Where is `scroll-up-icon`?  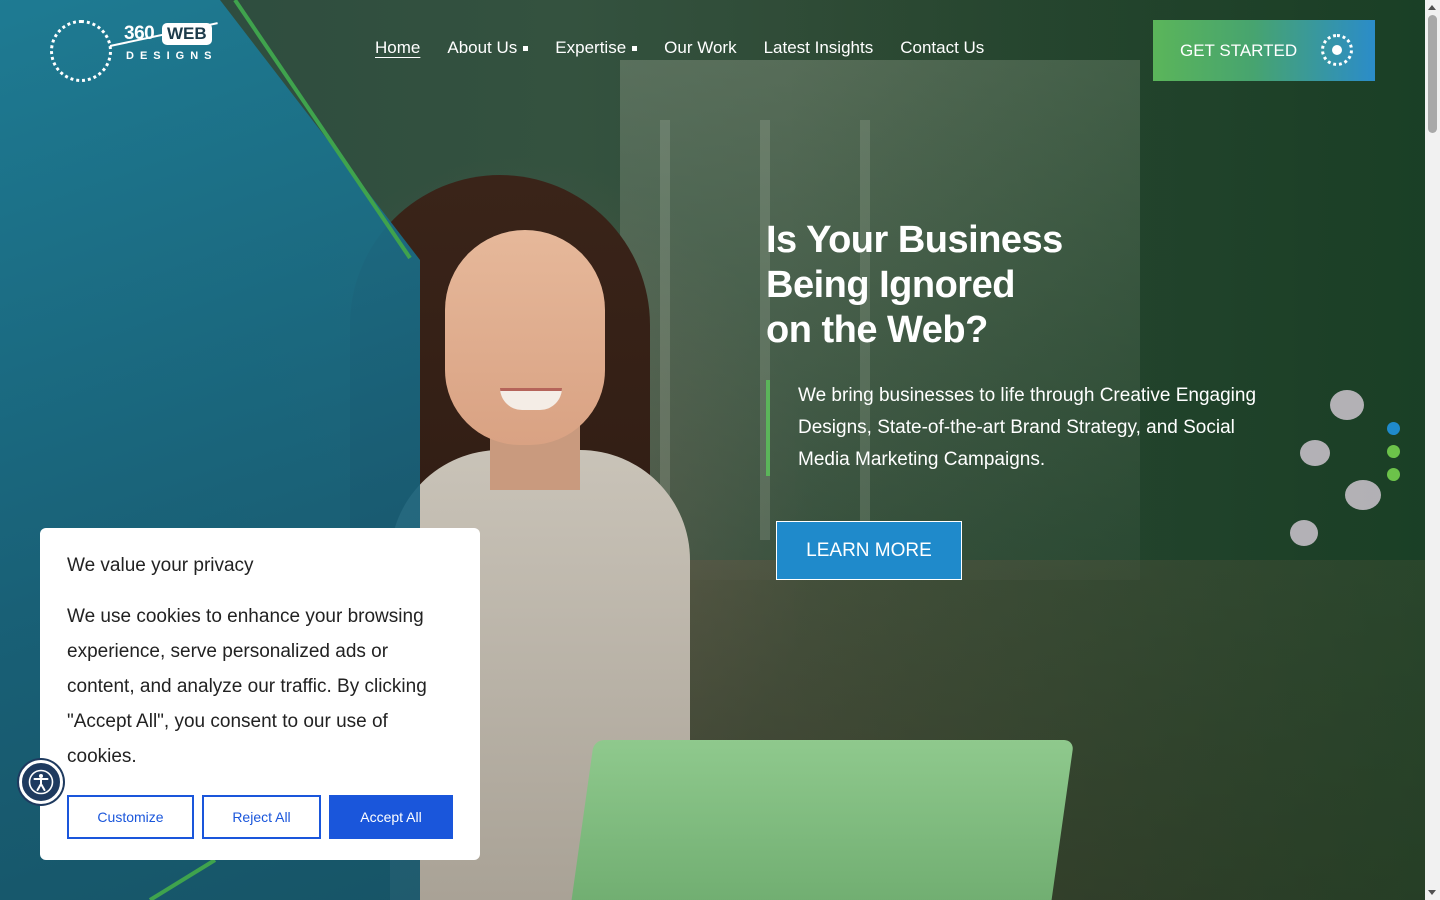
scroll-up-icon is located at coordinates (1432, 7).